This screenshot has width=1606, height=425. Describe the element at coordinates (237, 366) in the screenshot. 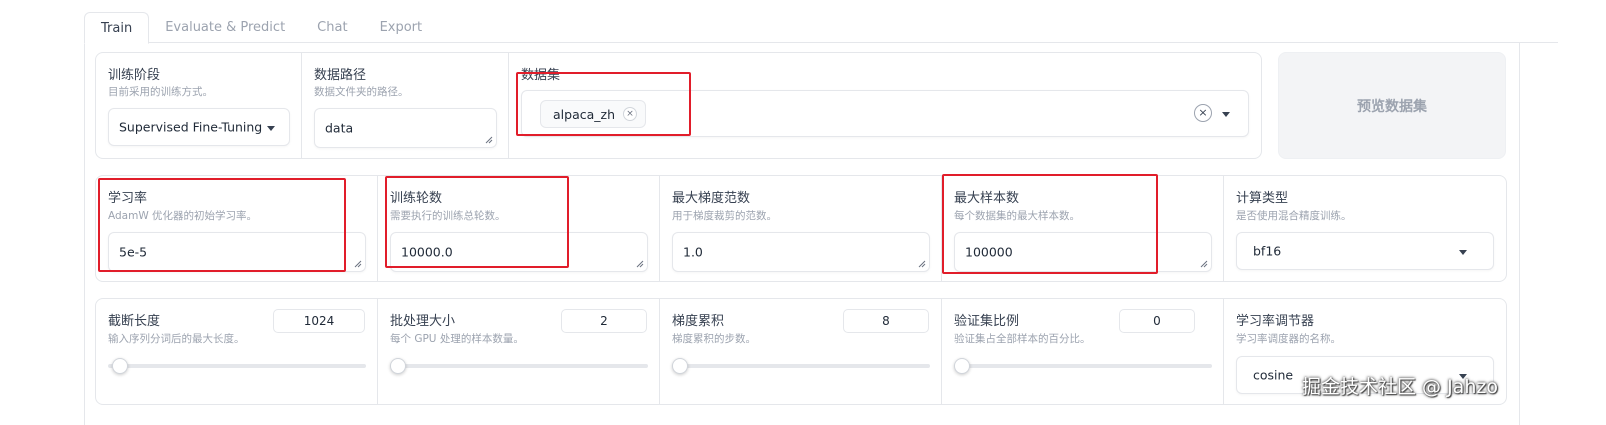

I see `cutoff-len-slider-track` at that location.